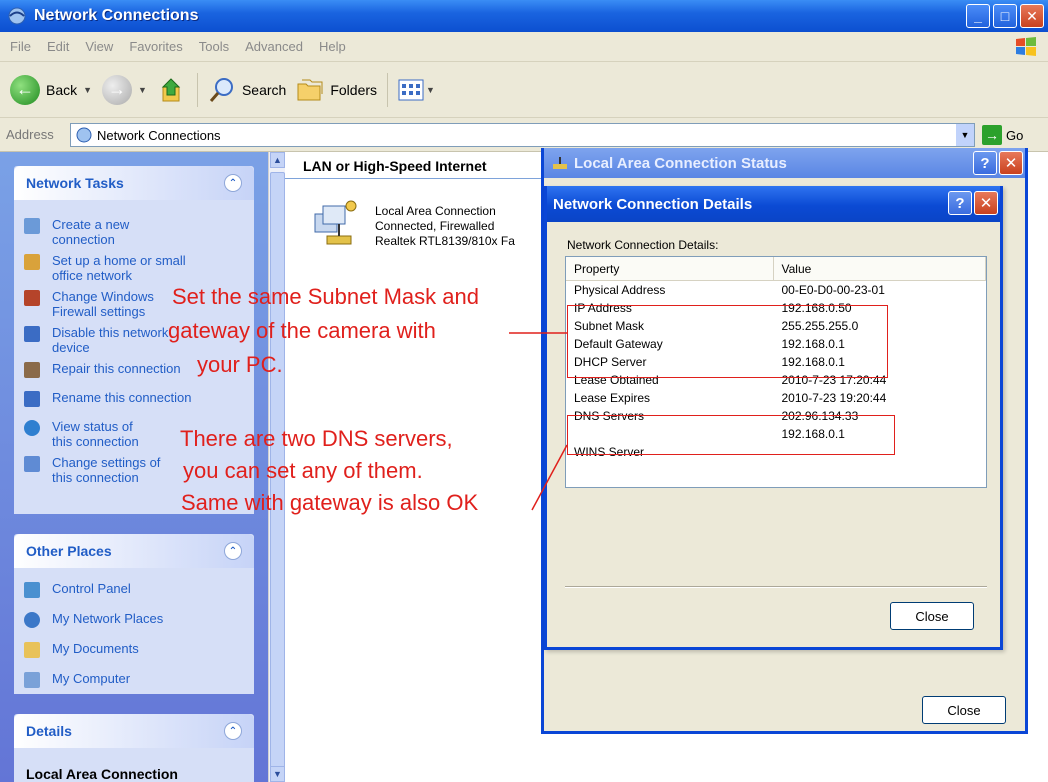 The width and height of the screenshot is (1048, 782). What do you see at coordinates (91, 232) in the screenshot?
I see `task-label: Create a new connection` at bounding box center [91, 232].